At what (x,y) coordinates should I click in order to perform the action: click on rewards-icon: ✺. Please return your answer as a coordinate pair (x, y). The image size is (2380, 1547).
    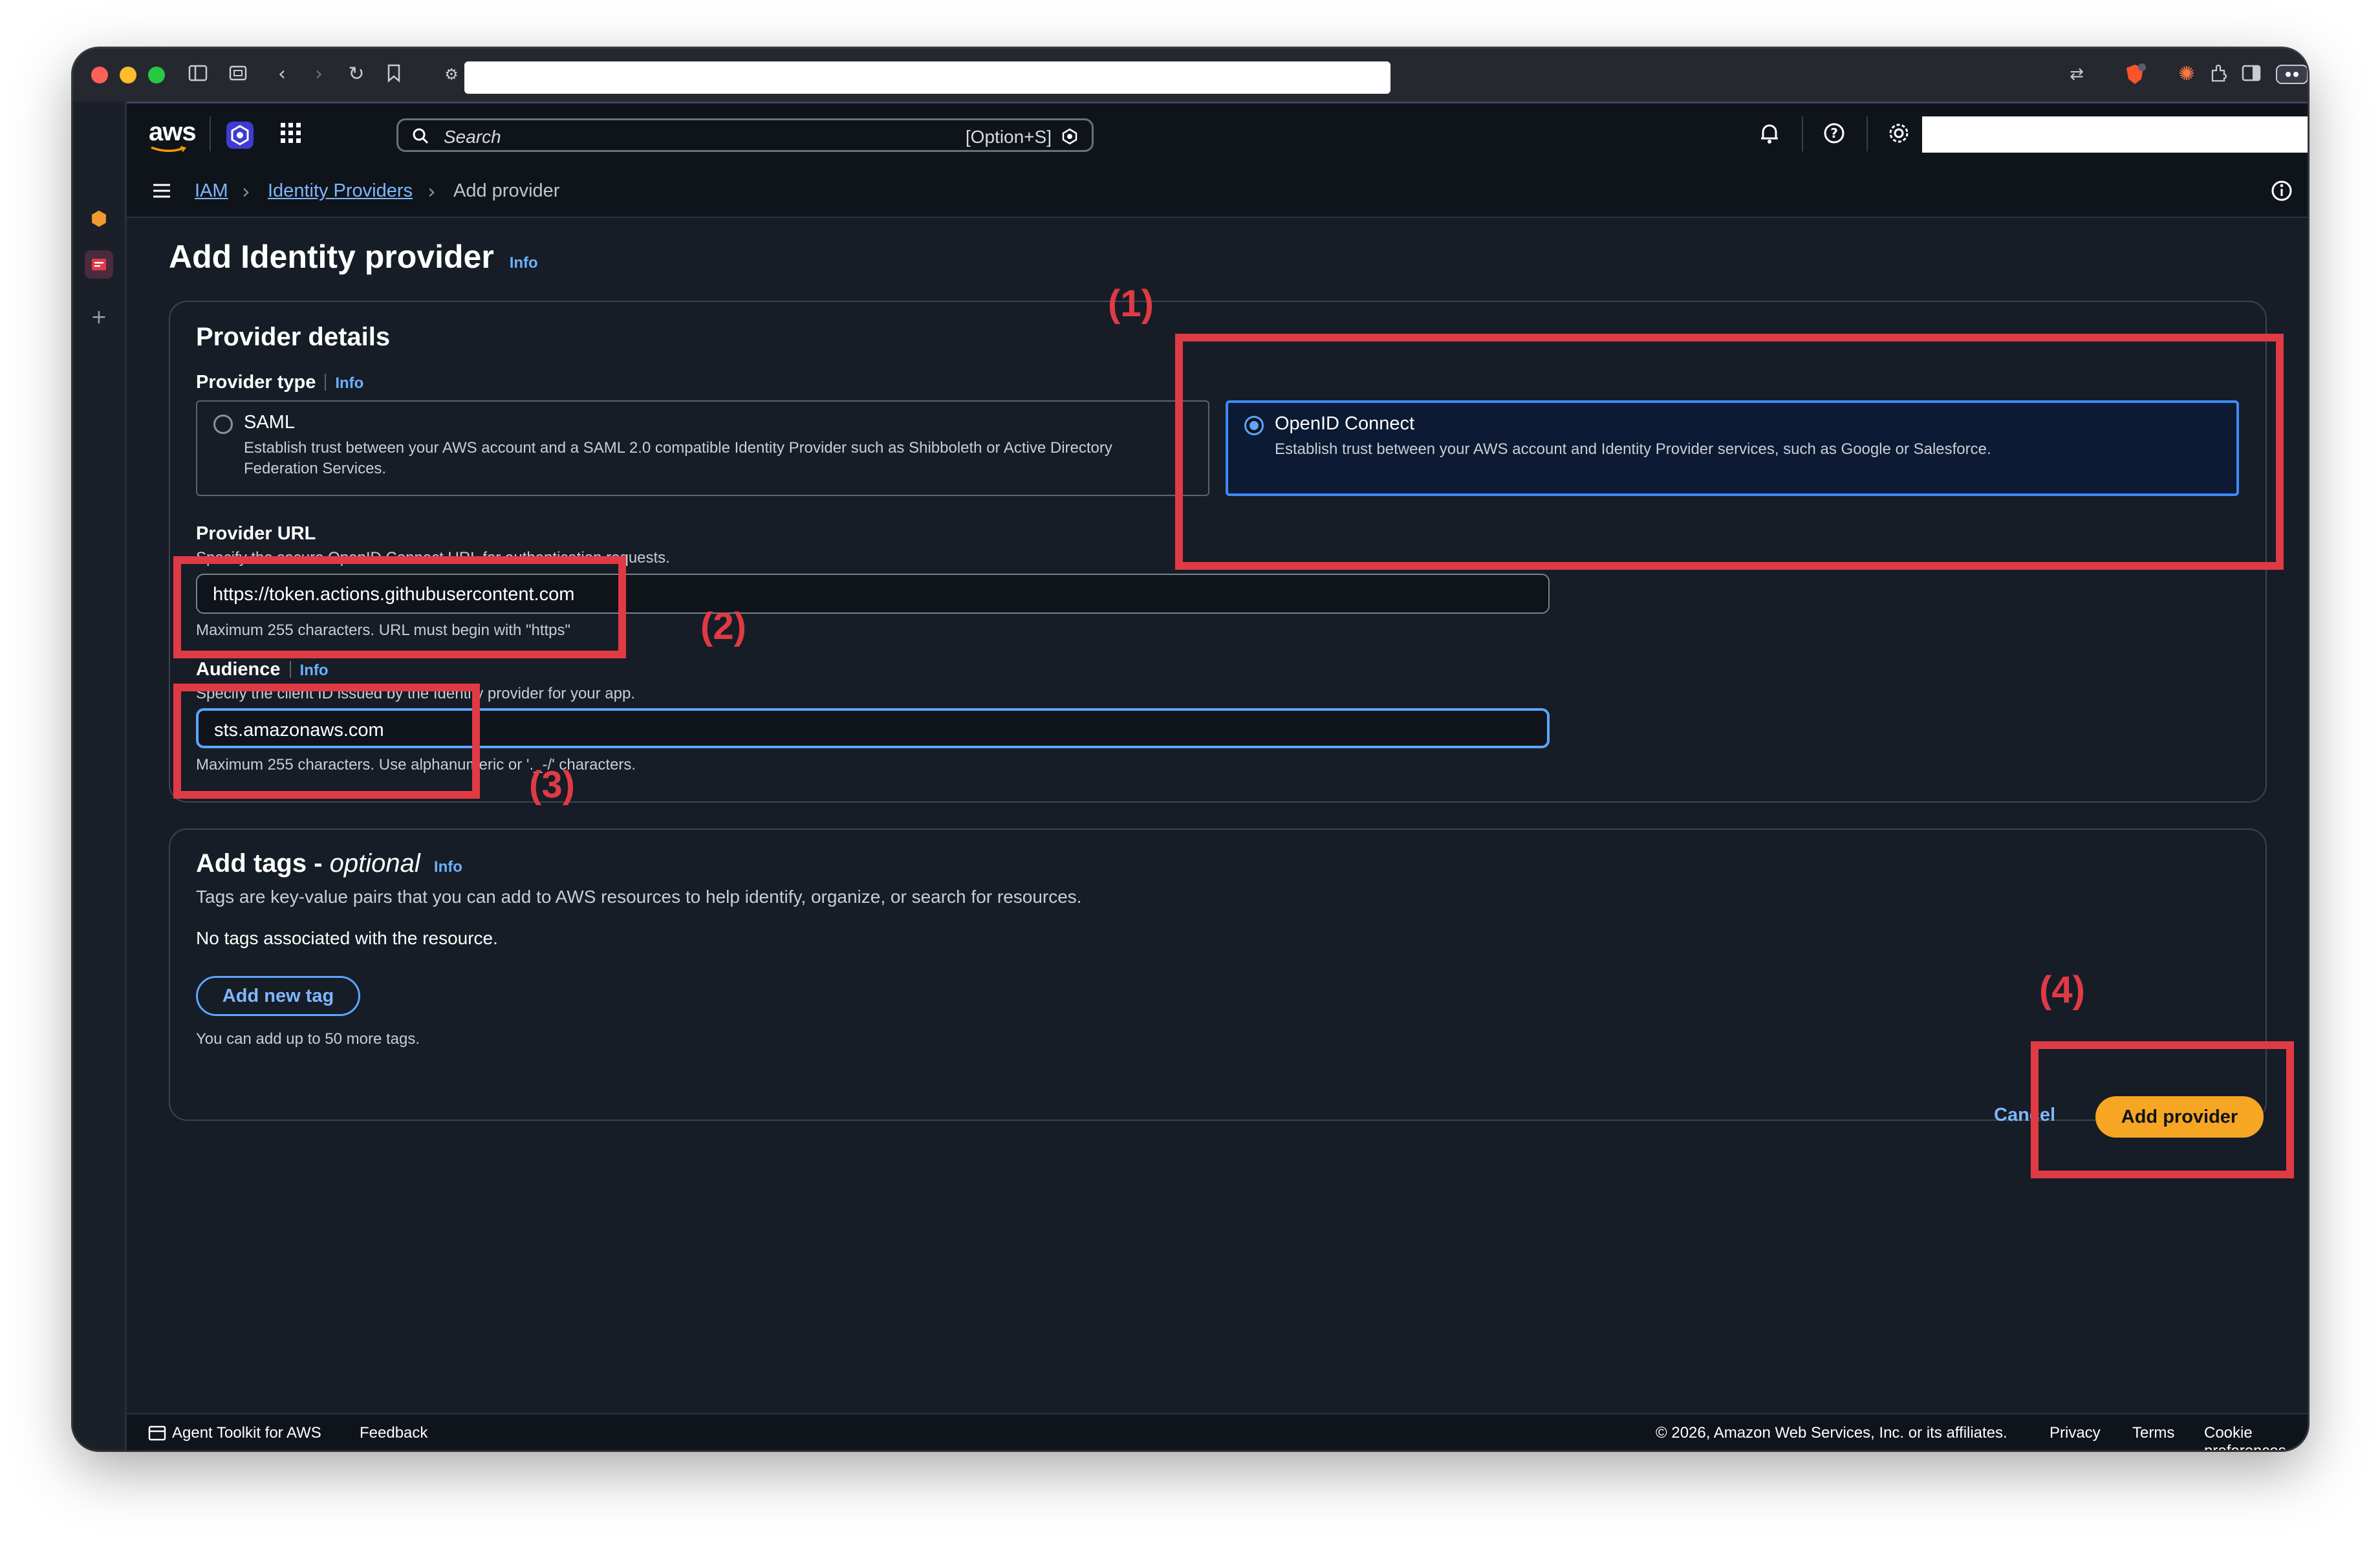
    Looking at the image, I should click on (2186, 74).